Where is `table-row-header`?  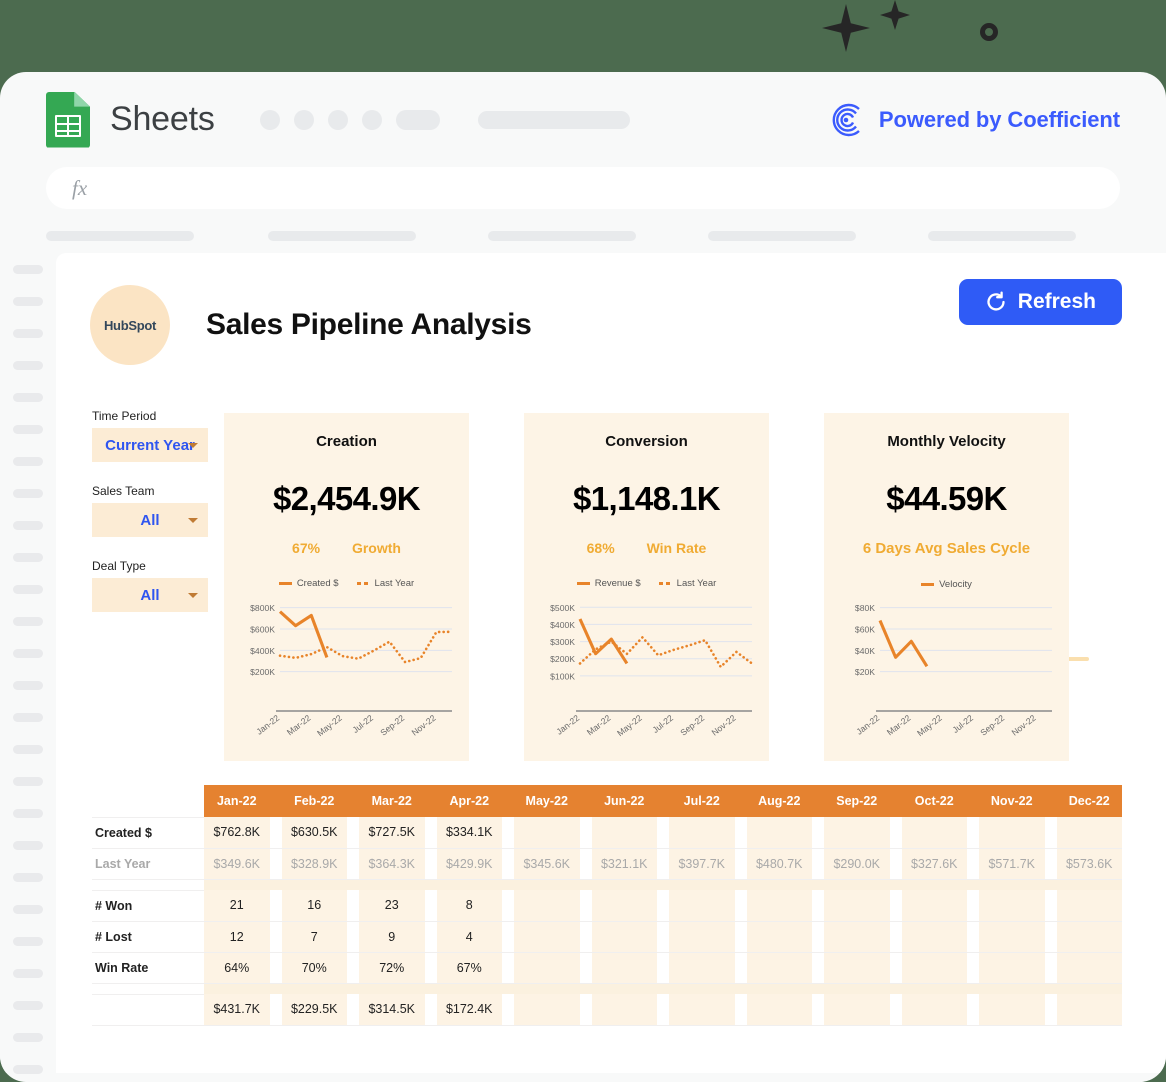
table-row-header is located at coordinates (148, 1010).